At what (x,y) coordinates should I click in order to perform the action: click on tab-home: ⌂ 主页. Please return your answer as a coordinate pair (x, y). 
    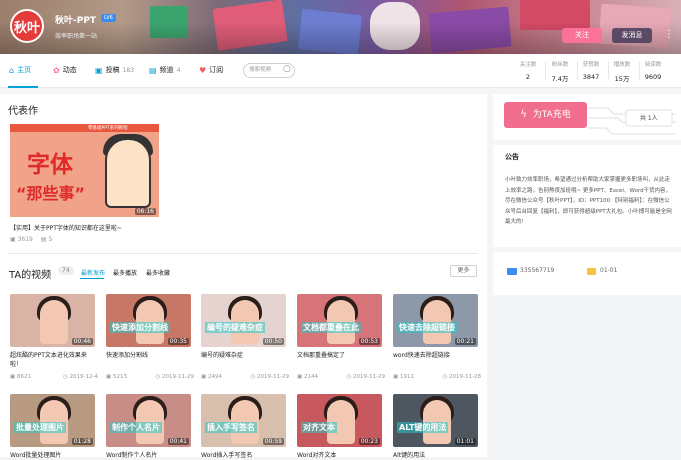
    Looking at the image, I should click on (20, 70).